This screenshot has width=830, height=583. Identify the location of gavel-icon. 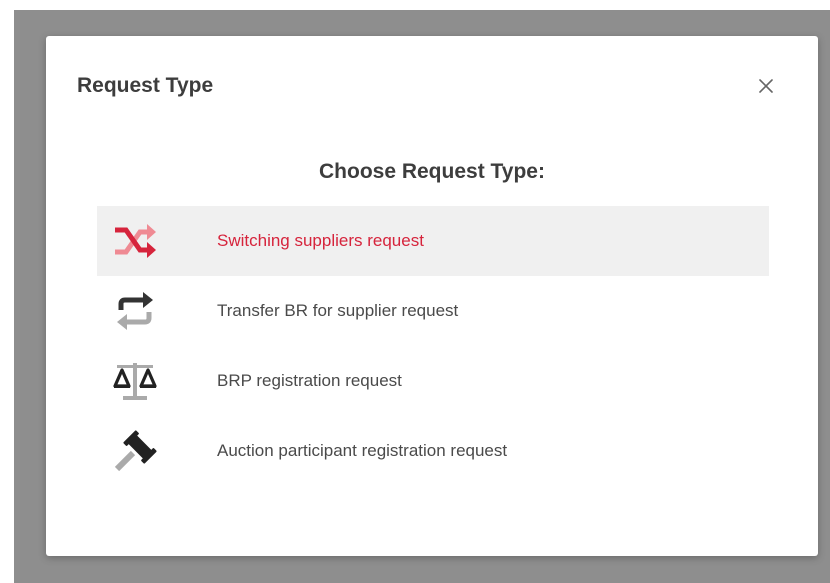
(135, 451).